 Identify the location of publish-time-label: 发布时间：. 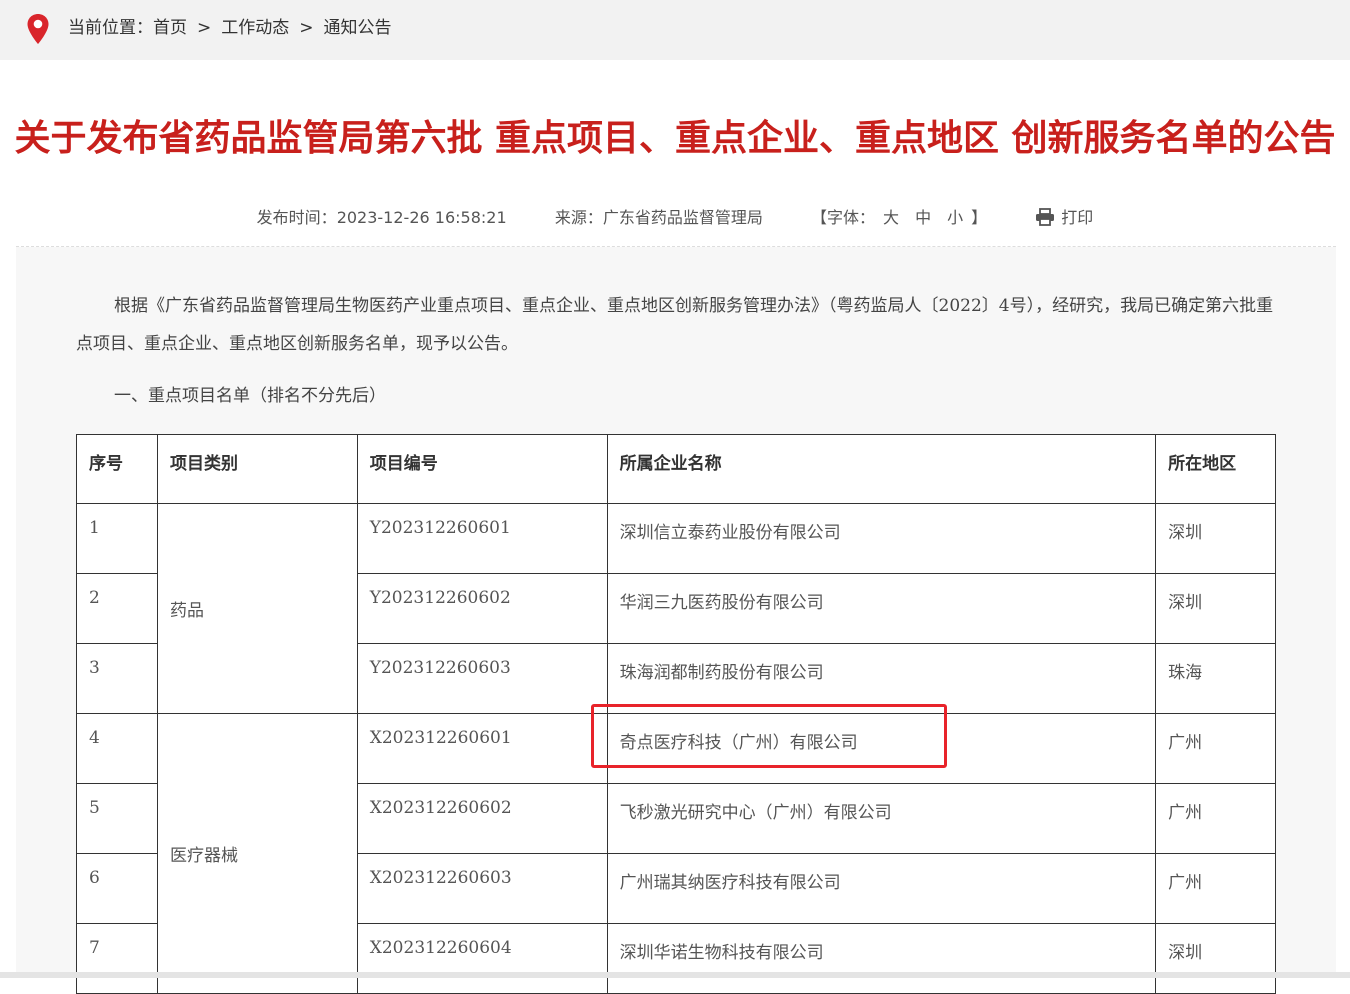
(296, 217).